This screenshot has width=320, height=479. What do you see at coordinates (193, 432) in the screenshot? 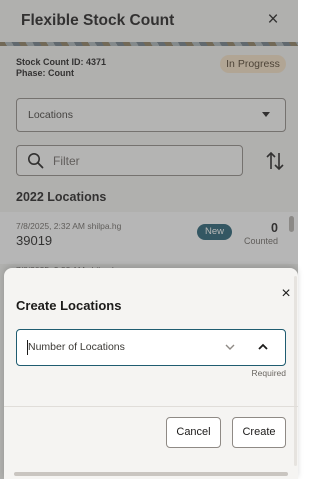
I see `cancel-button: Cancel` at bounding box center [193, 432].